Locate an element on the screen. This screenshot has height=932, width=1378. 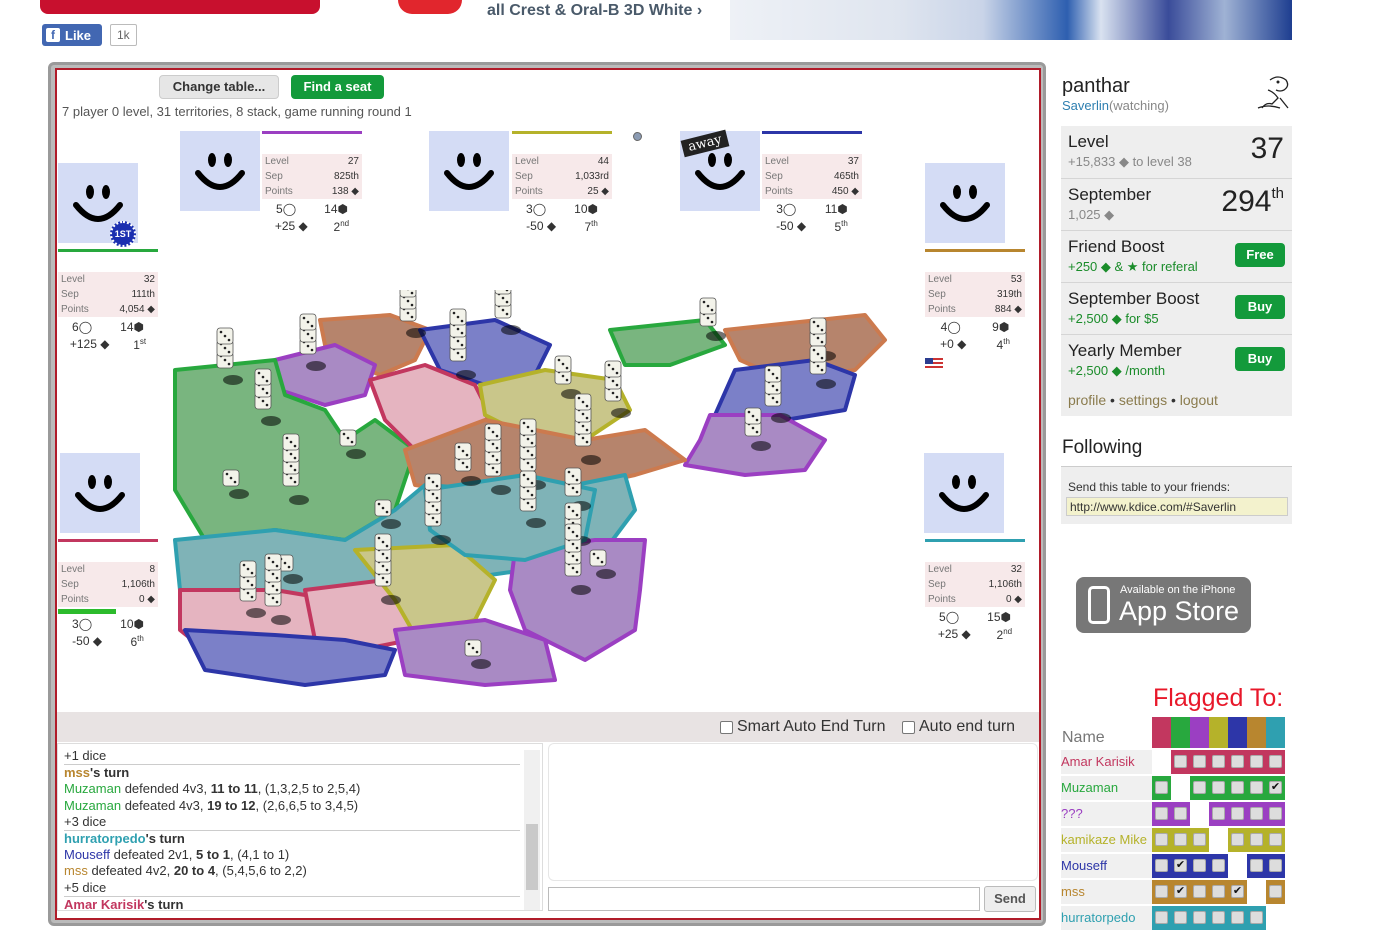
log-line: hurratorpedo's turn is located at coordinates (292, 838).